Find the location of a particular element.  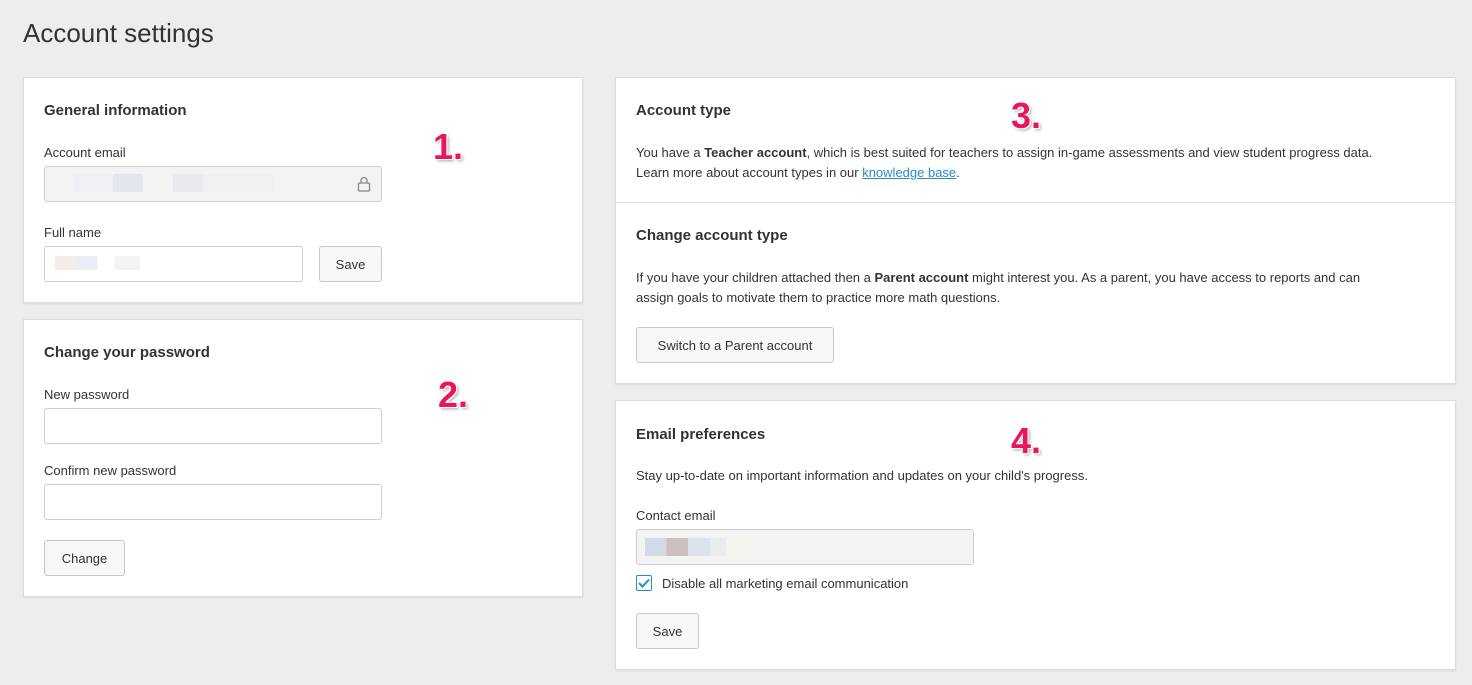

full-name-field is located at coordinates (173, 264).